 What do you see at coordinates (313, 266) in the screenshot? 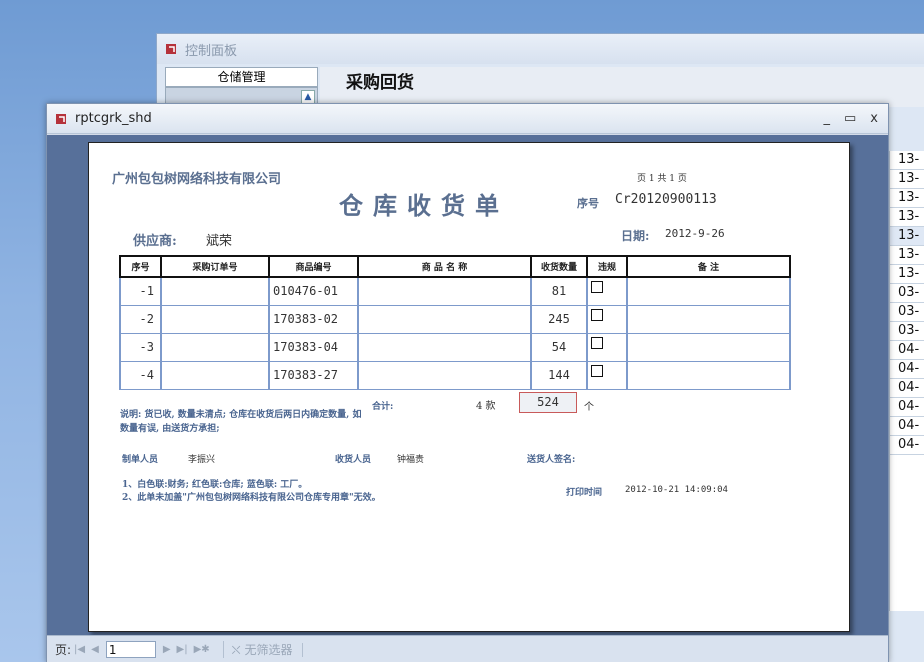
I see `column-header: 商品编号` at bounding box center [313, 266].